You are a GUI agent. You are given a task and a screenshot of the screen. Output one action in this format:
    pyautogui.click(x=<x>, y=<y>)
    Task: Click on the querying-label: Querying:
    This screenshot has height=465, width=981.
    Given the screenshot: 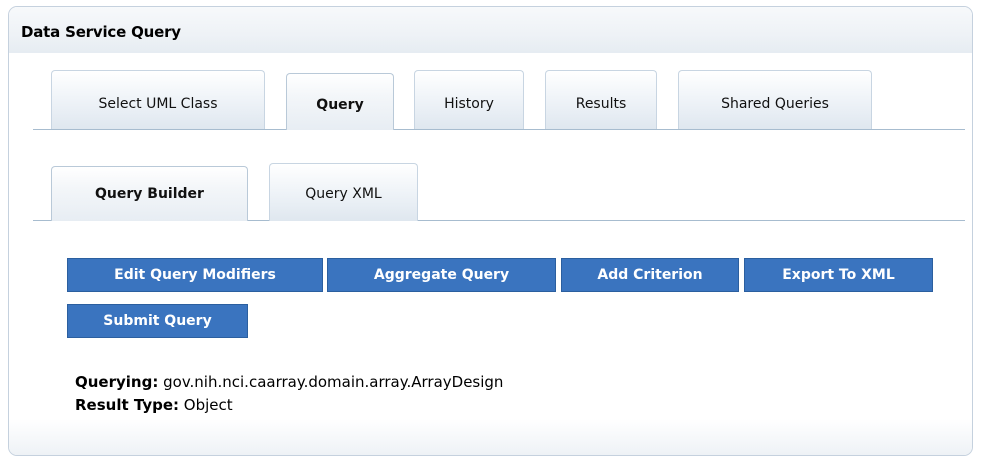 What is the action you would take?
    pyautogui.click(x=117, y=382)
    